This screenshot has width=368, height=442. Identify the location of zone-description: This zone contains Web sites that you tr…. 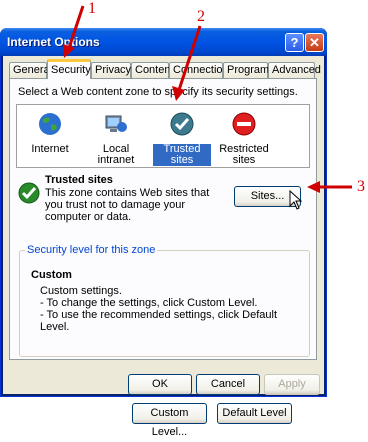
(127, 205).